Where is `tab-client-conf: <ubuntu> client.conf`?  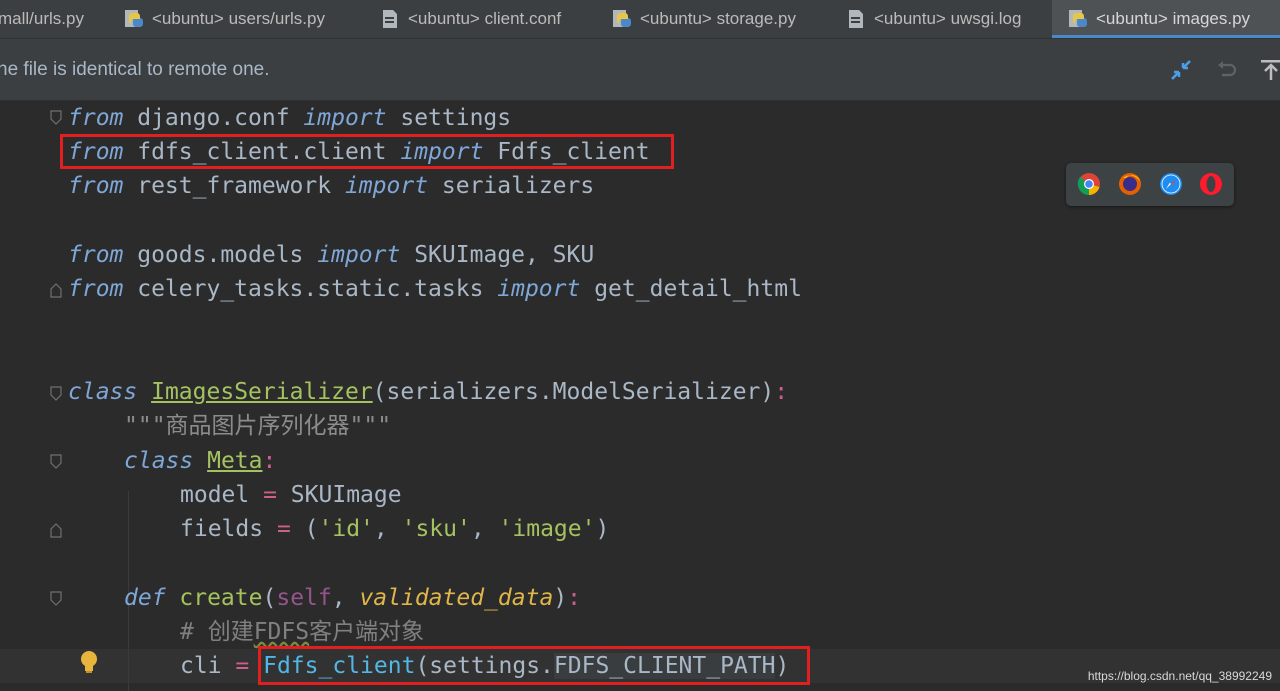 tab-client-conf: <ubuntu> client.conf is located at coordinates (485, 19).